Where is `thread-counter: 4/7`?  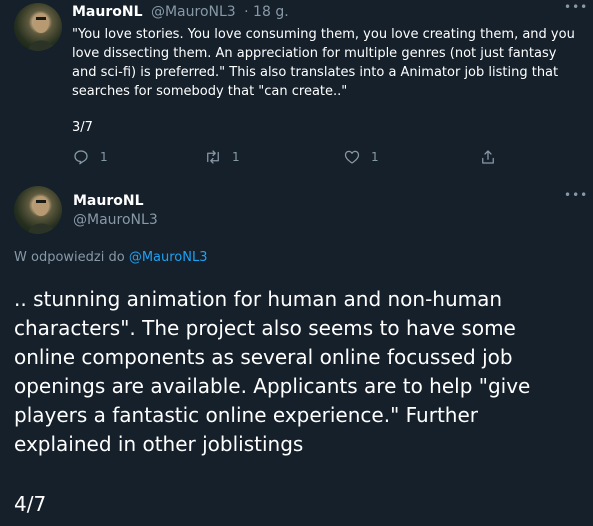 thread-counter: 4/7 is located at coordinates (30, 504).